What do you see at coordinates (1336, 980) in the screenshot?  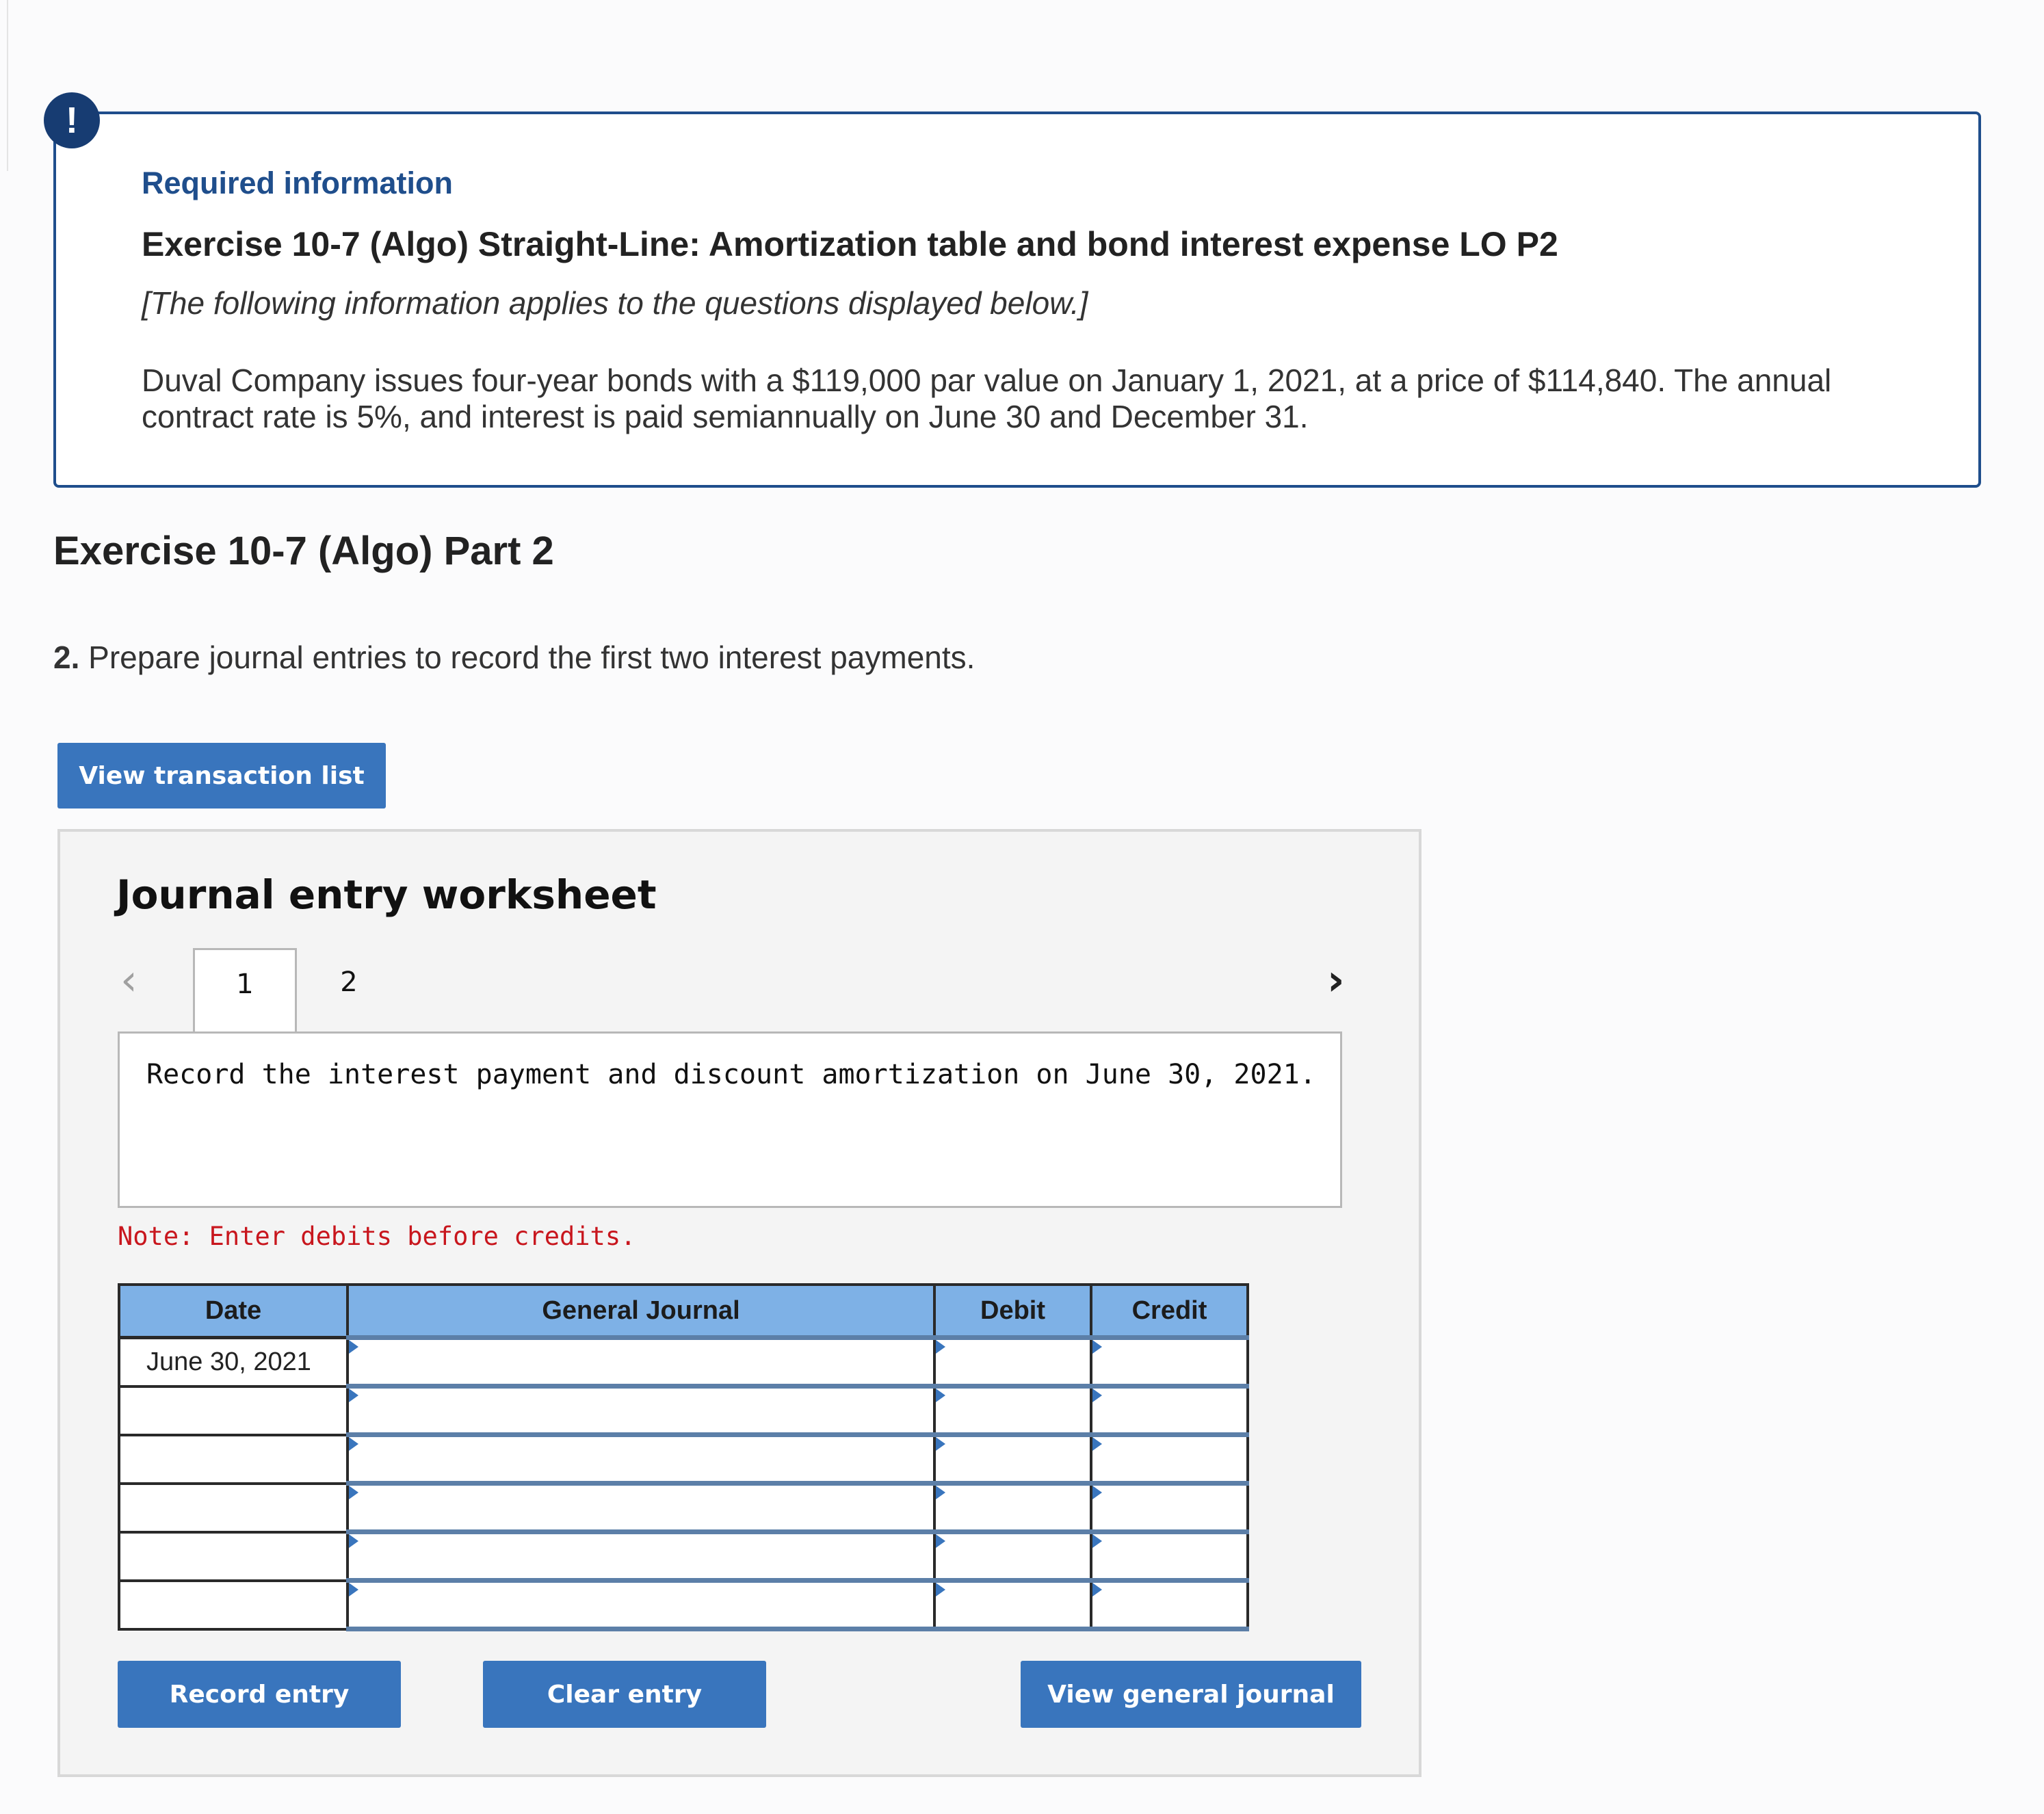 I see `chevron-right-icon: ›` at bounding box center [1336, 980].